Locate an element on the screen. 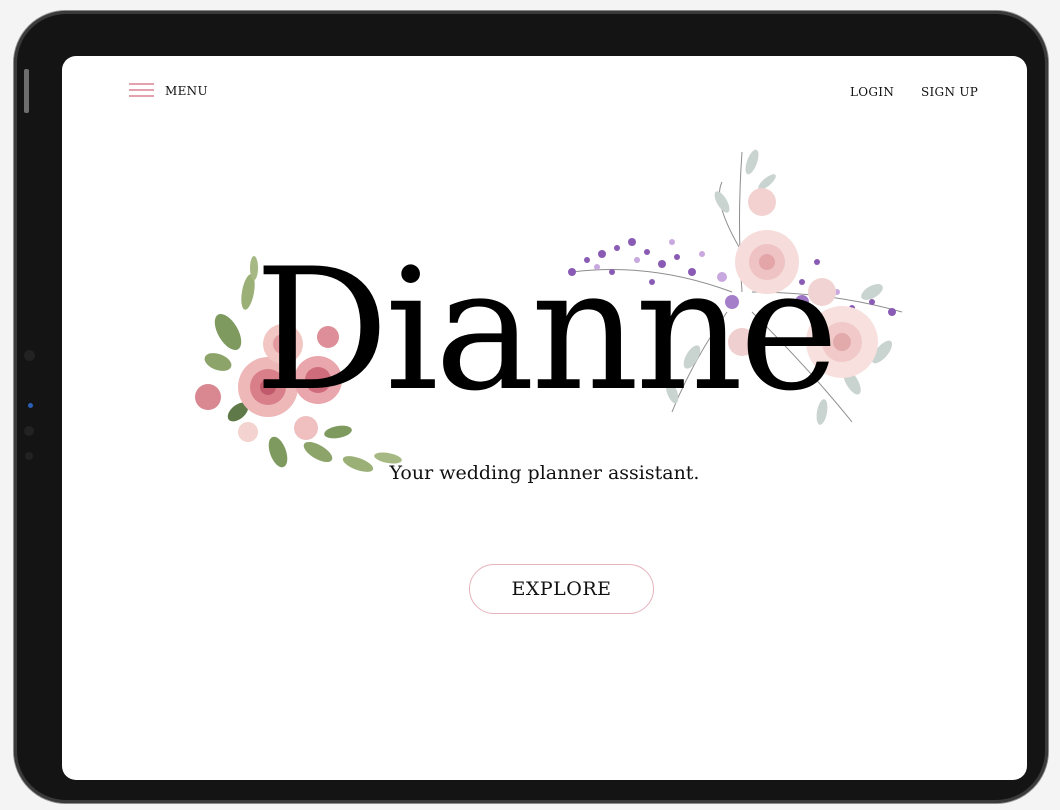  menu-button: MENU is located at coordinates (168, 90).